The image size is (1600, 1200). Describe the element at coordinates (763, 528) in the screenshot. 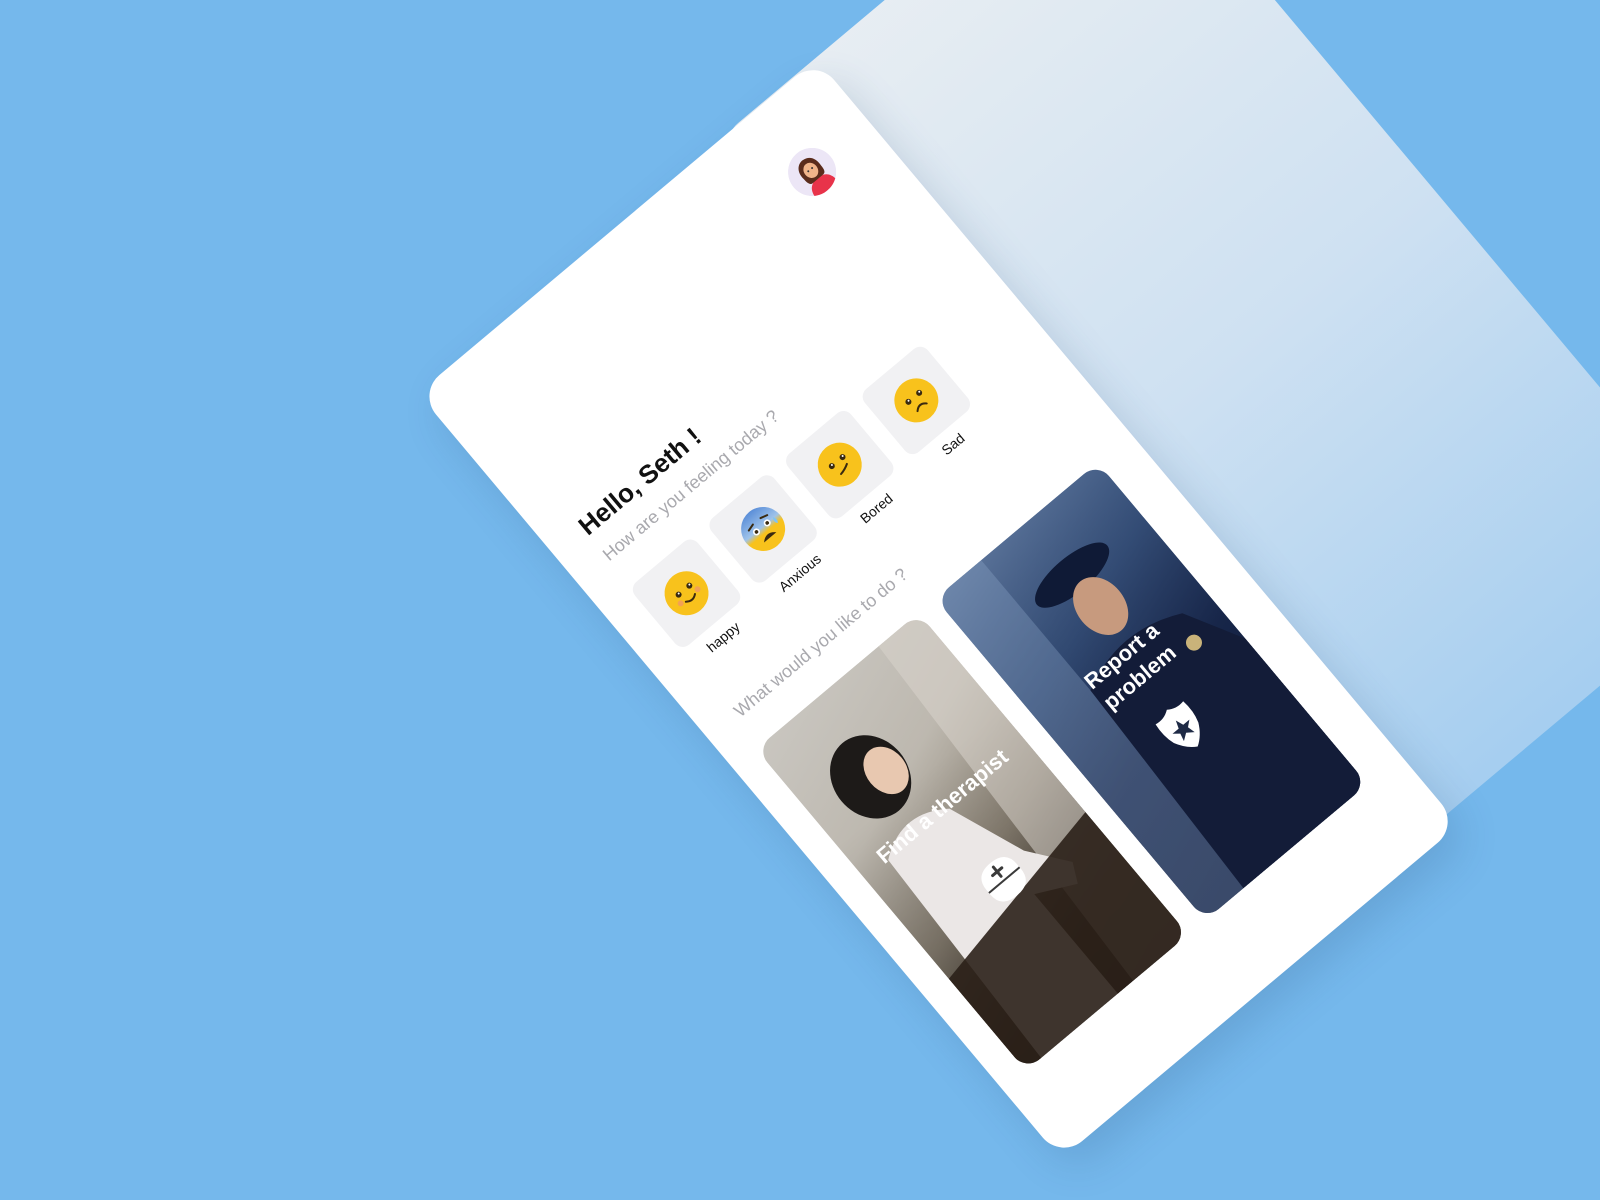

I see `anxious-face-icon` at that location.